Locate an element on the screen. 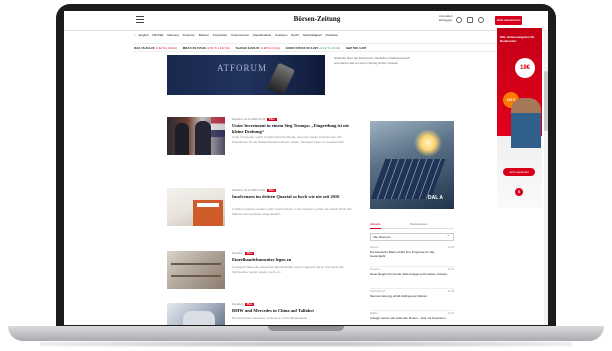 The height and width of the screenshot is (351, 612). ticker-item: EURO STOXX 50 4.297 +0,12 % (+5,11) is located at coordinates (313, 48).